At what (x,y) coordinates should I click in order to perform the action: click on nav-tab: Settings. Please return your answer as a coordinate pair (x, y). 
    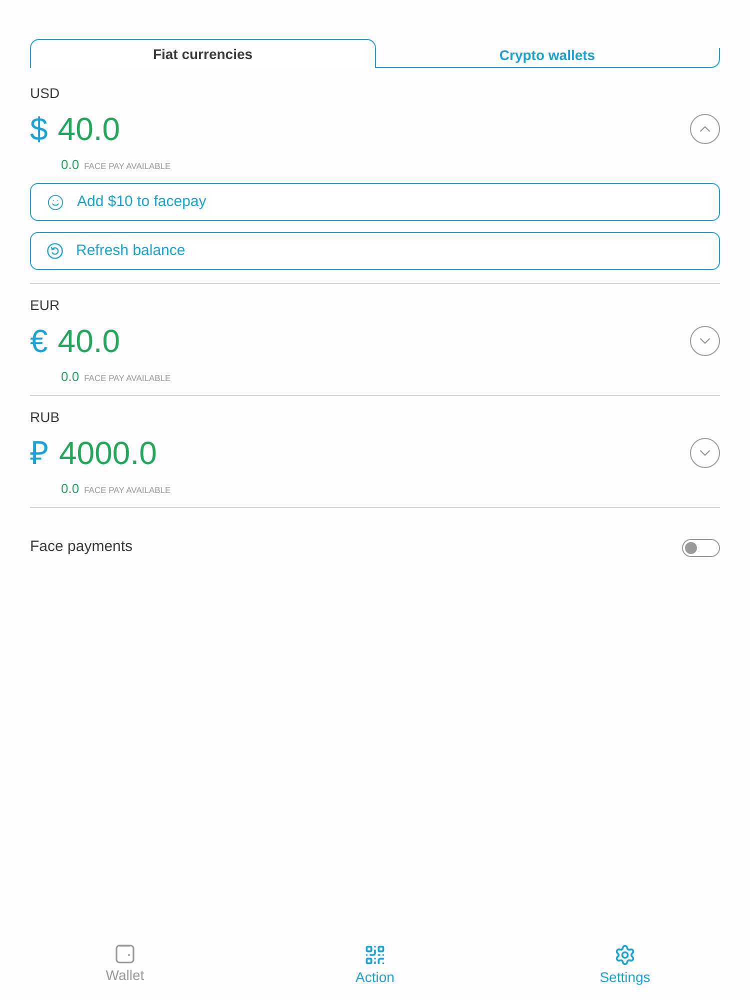
    Looking at the image, I should click on (625, 965).